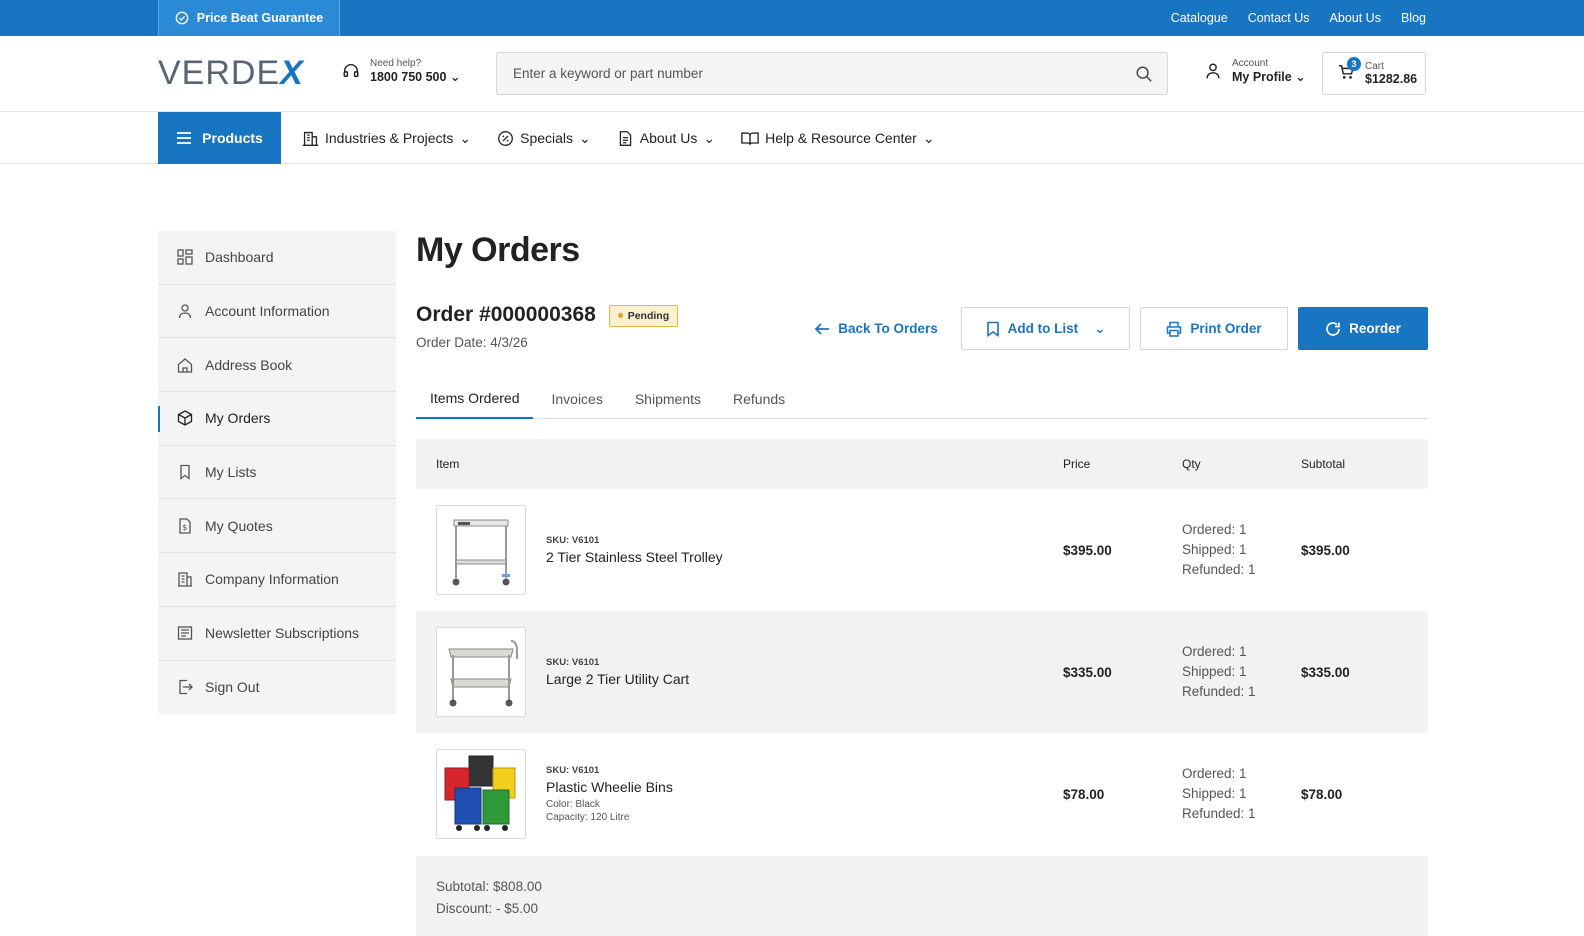  I want to click on nav-item-label: Help & Resource Center, so click(841, 138).